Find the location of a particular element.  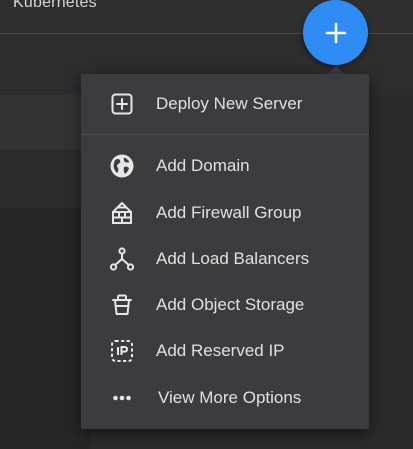

menu-caret is located at coordinates (336, 70).